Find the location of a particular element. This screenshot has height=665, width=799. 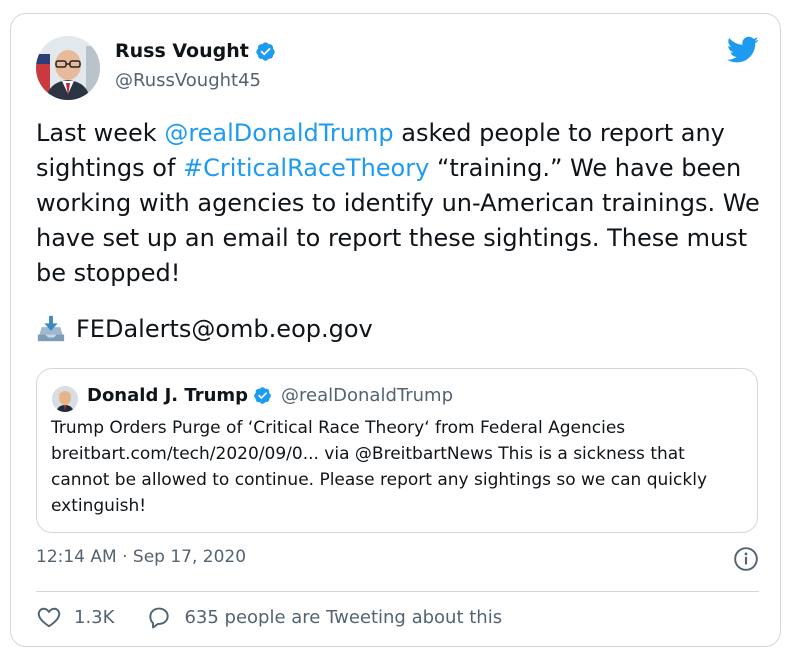

hashtag-link: #CriticalRaceTheory is located at coordinates (306, 168).